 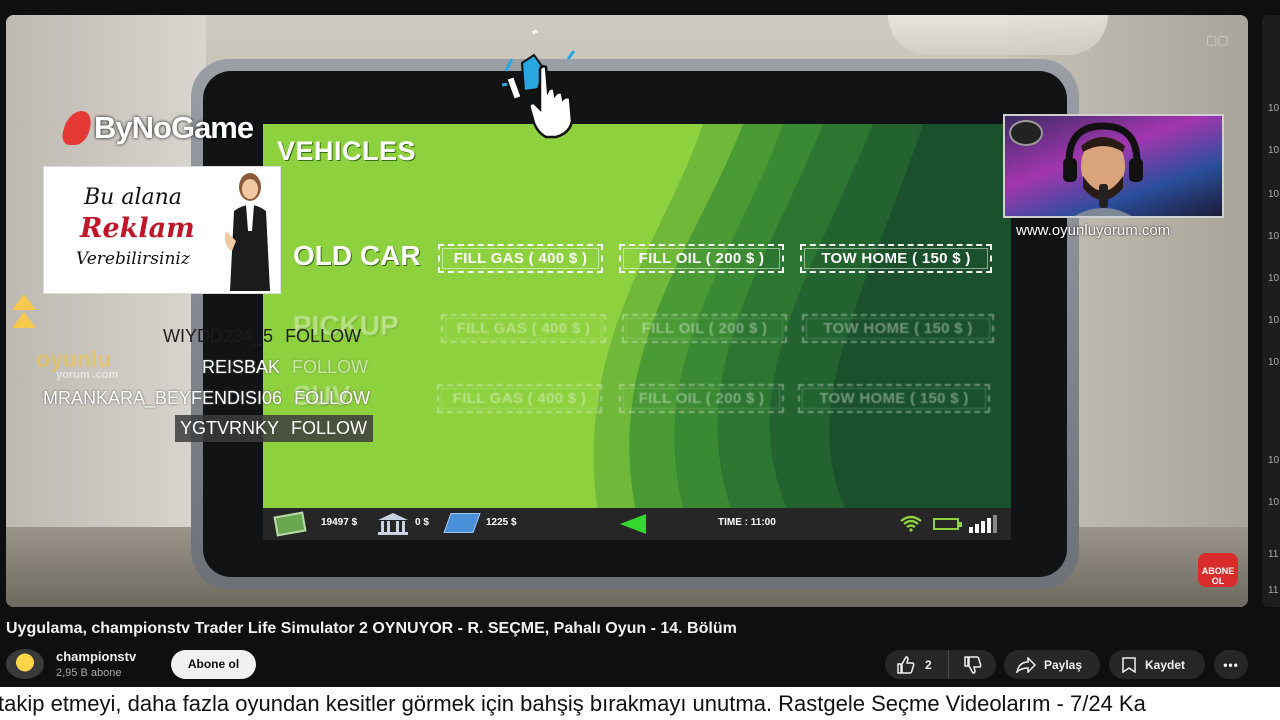 What do you see at coordinates (1217, 40) in the screenshot?
I see `player-overlay-icon: ▢▢` at bounding box center [1217, 40].